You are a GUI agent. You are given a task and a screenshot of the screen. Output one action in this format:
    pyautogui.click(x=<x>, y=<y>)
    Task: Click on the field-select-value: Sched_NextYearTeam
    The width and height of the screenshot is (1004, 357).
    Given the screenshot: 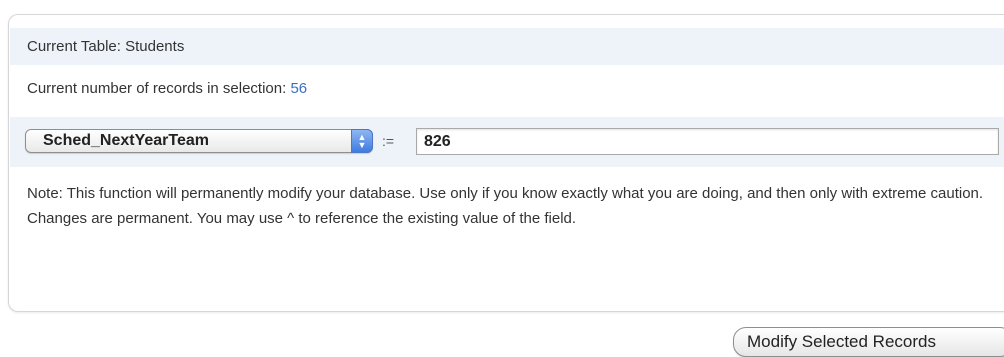 What is the action you would take?
    pyautogui.click(x=126, y=140)
    